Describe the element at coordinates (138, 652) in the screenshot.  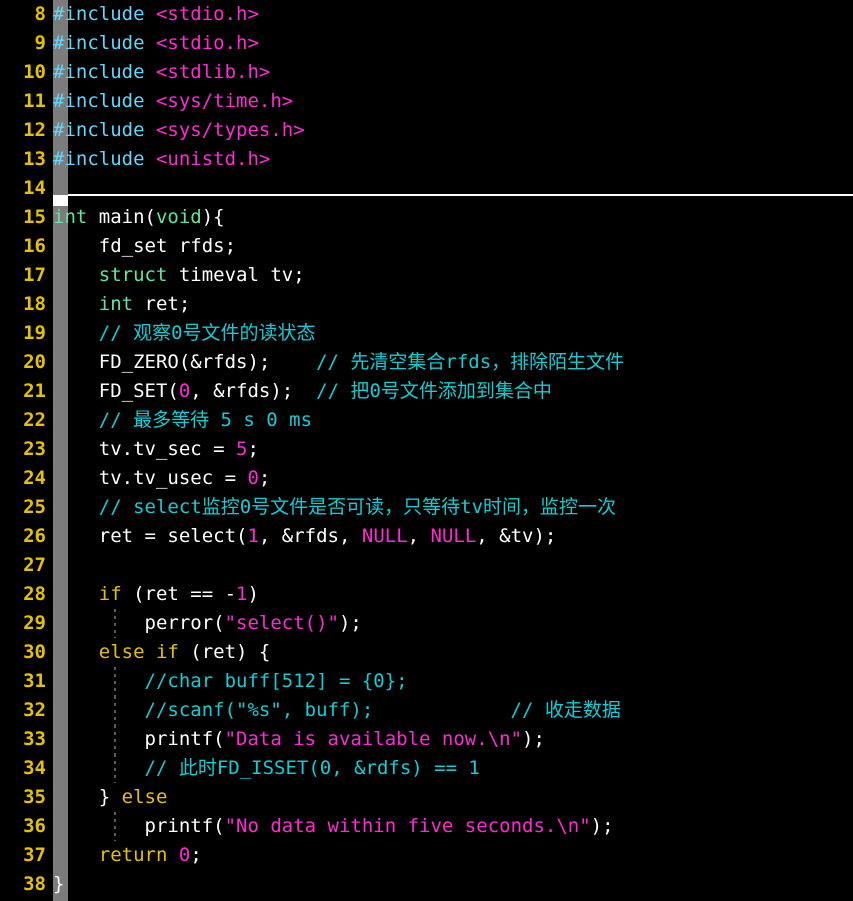
I see `code-token: else if` at that location.